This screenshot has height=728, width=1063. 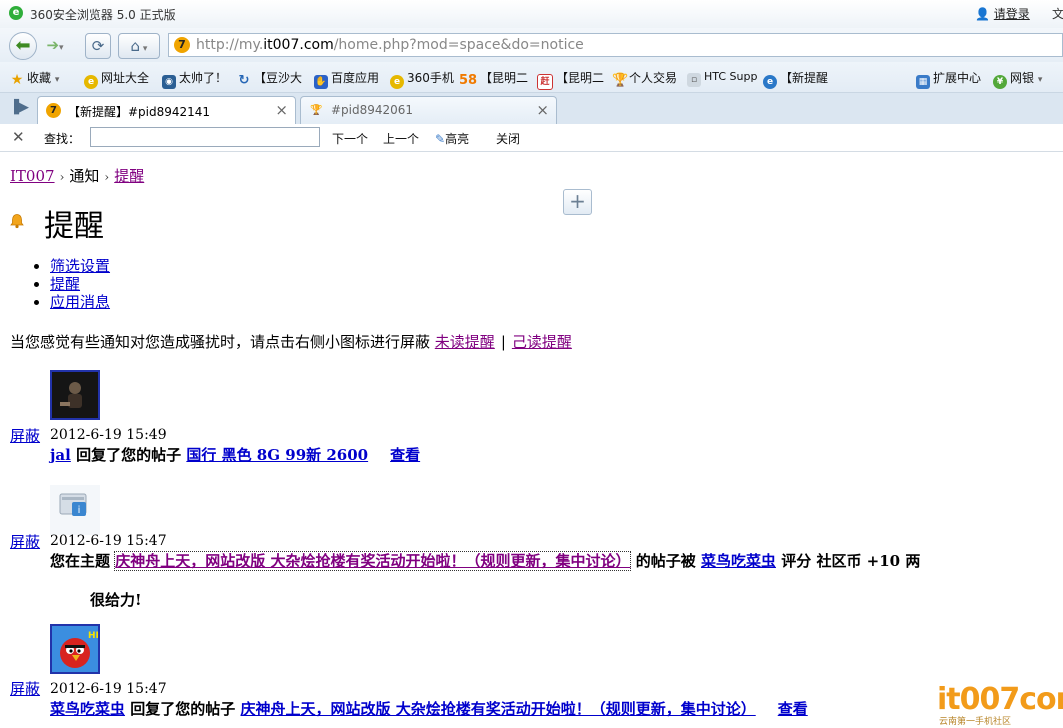 I want to click on bell-icon, so click(x=17, y=221).